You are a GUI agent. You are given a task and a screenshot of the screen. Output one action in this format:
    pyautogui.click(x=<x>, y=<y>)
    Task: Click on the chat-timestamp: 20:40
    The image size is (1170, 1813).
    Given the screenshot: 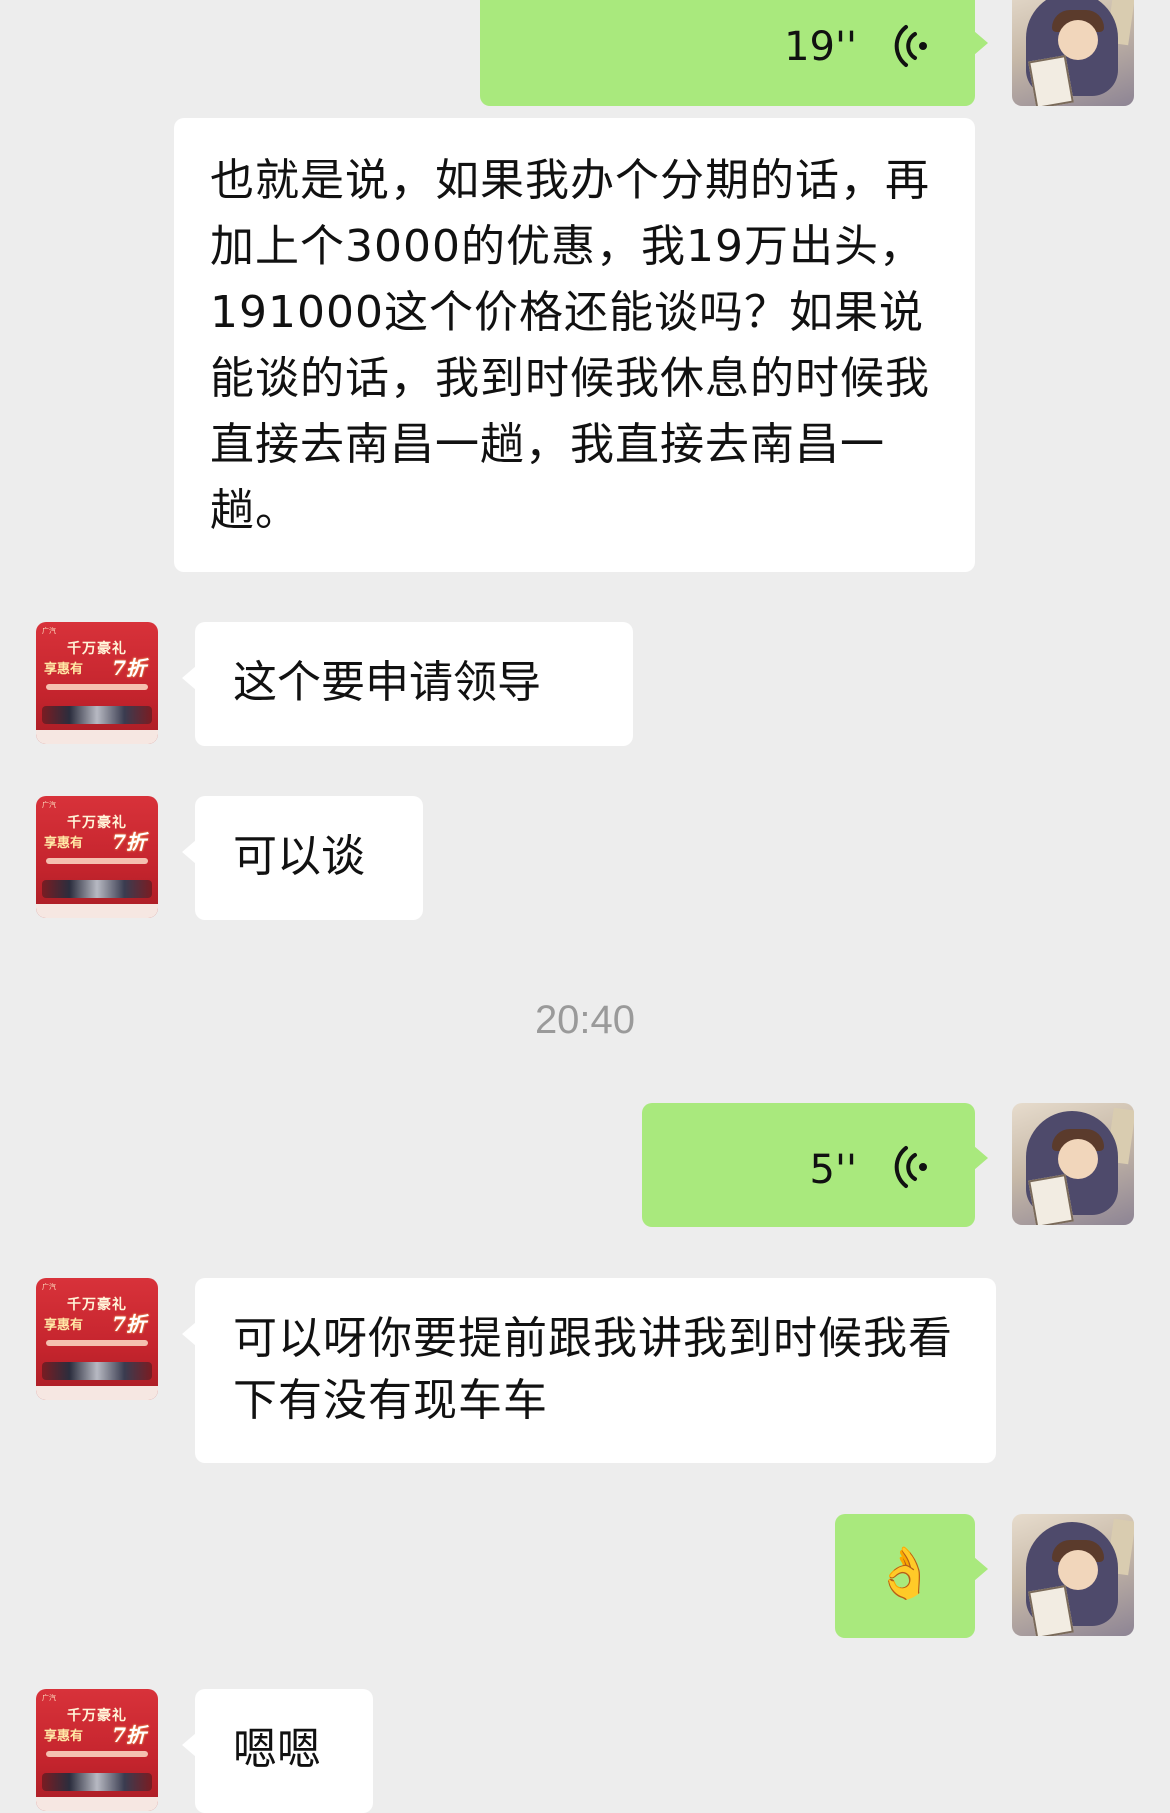 What is the action you would take?
    pyautogui.click(x=585, y=1020)
    